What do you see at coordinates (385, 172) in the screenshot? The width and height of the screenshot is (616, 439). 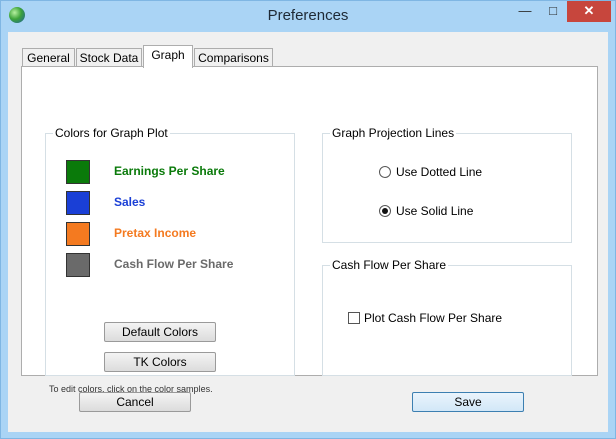 I see `dotted-line-radio` at bounding box center [385, 172].